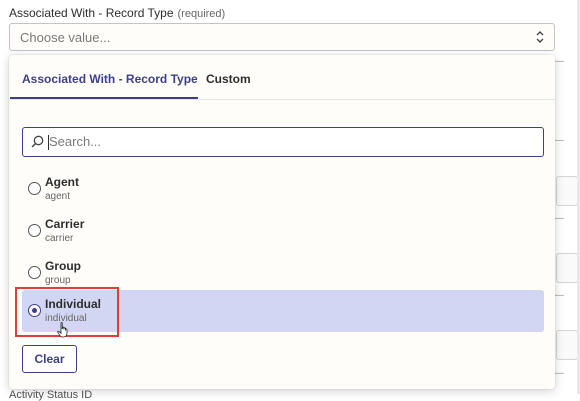  I want to click on hand-pointer-icon, so click(62, 330).